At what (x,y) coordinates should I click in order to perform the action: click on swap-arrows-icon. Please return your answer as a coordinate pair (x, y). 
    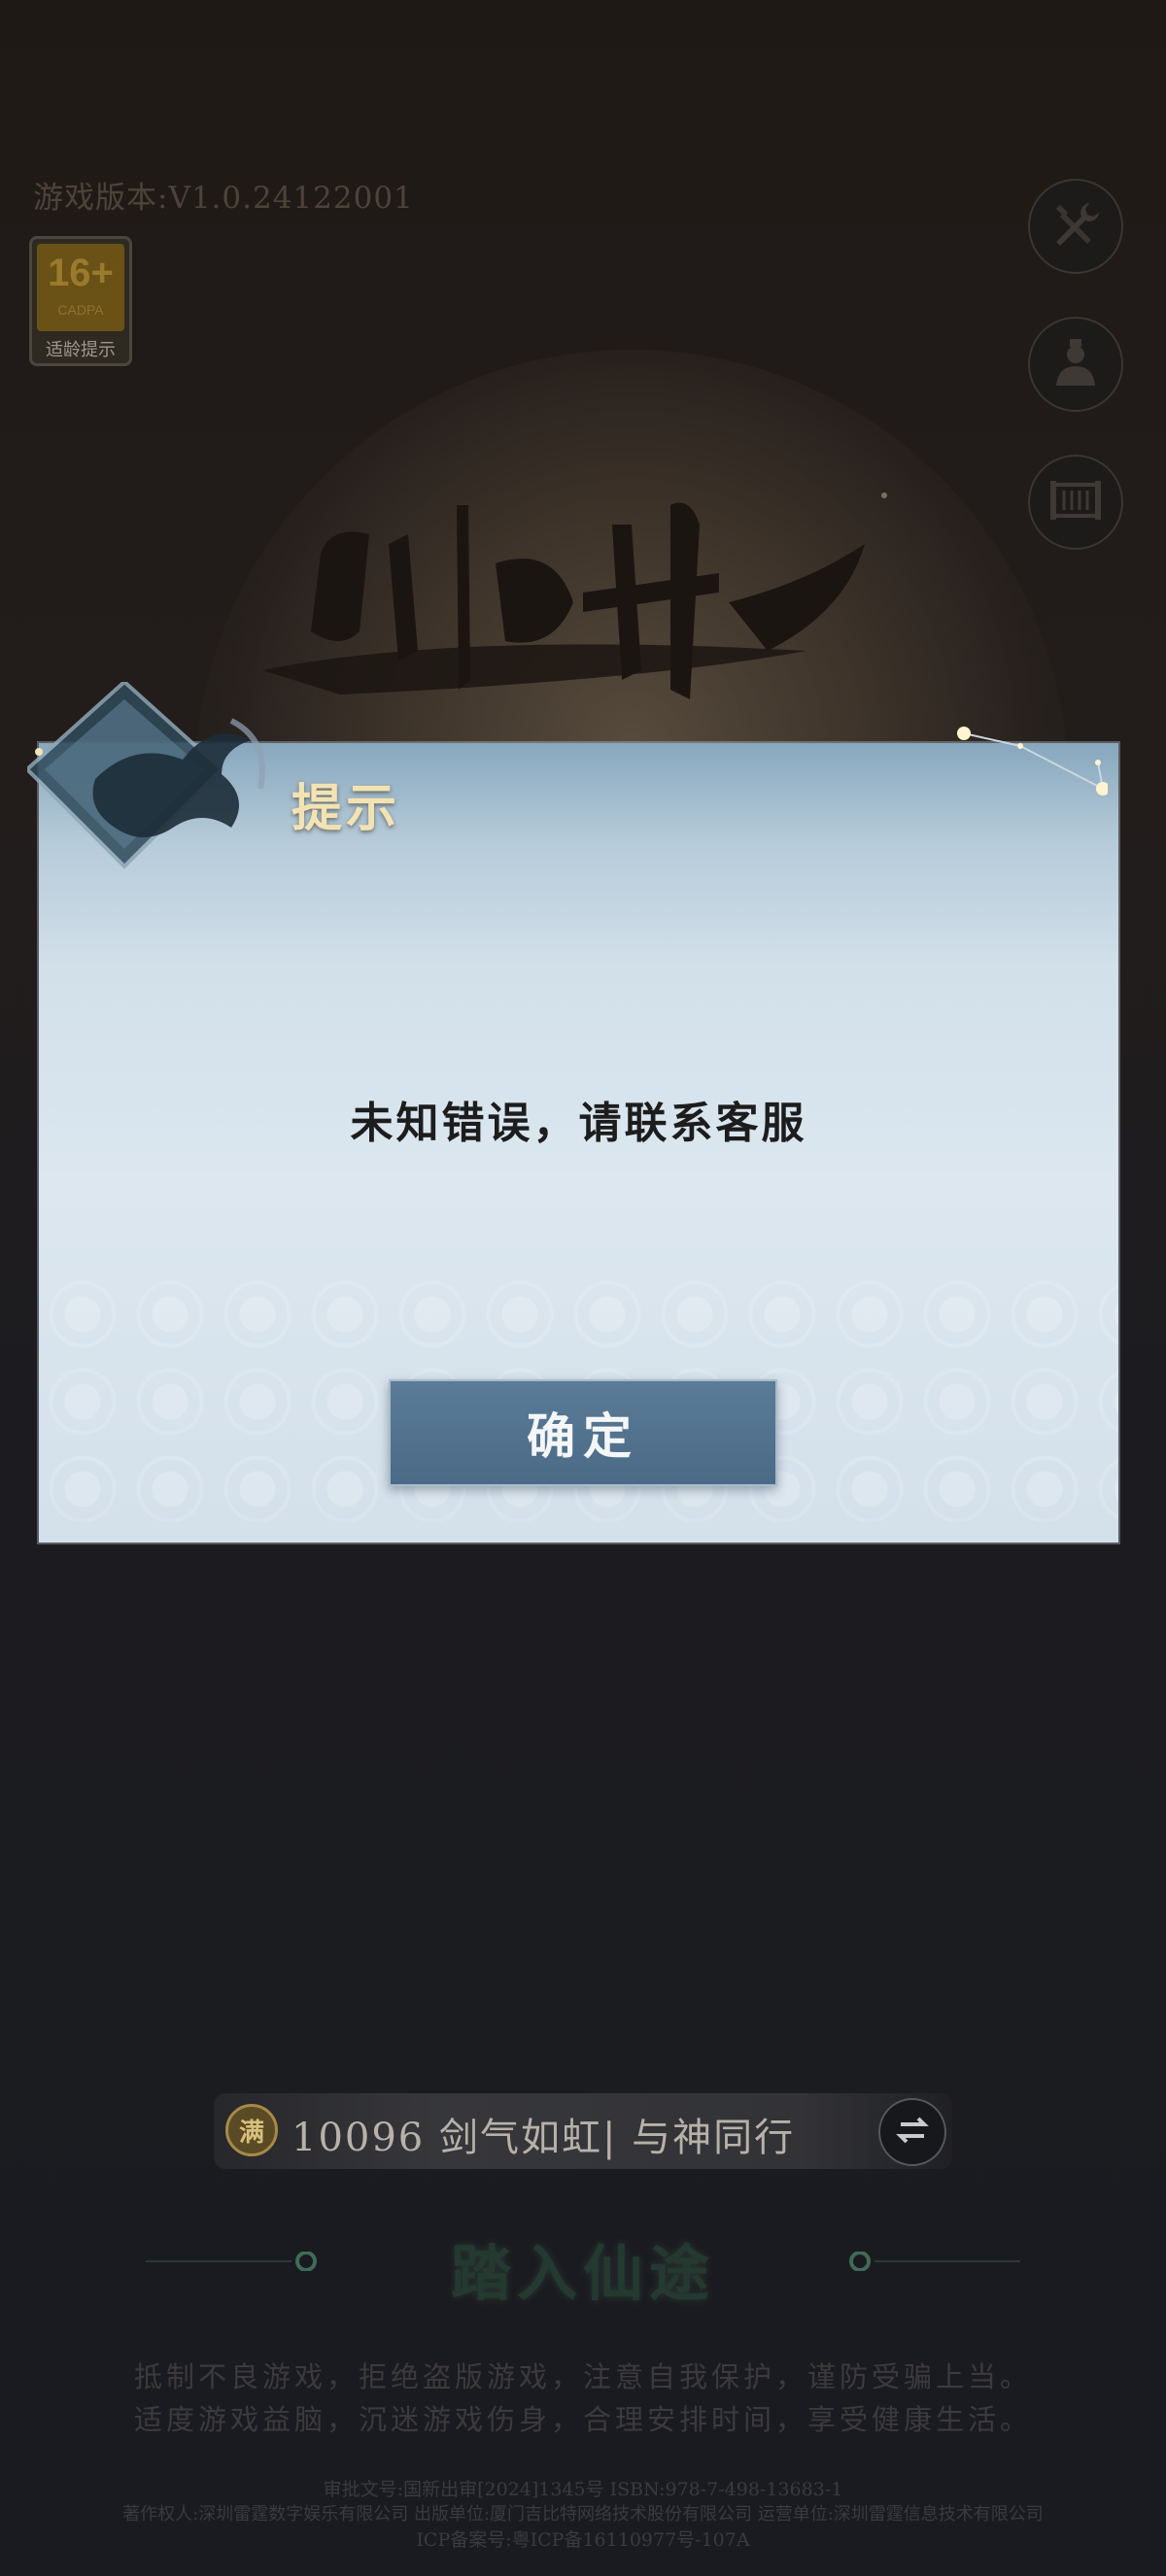
    Looking at the image, I should click on (912, 2132).